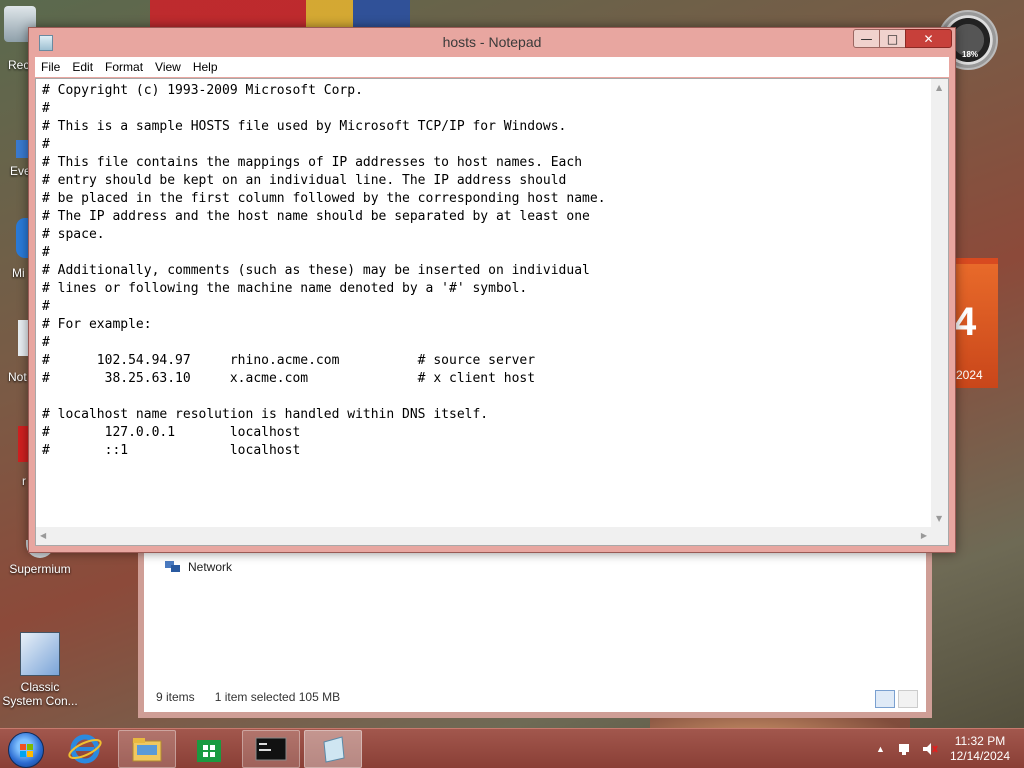 This screenshot has height=768, width=1024. I want to click on menu-edit: Edit, so click(82, 67).